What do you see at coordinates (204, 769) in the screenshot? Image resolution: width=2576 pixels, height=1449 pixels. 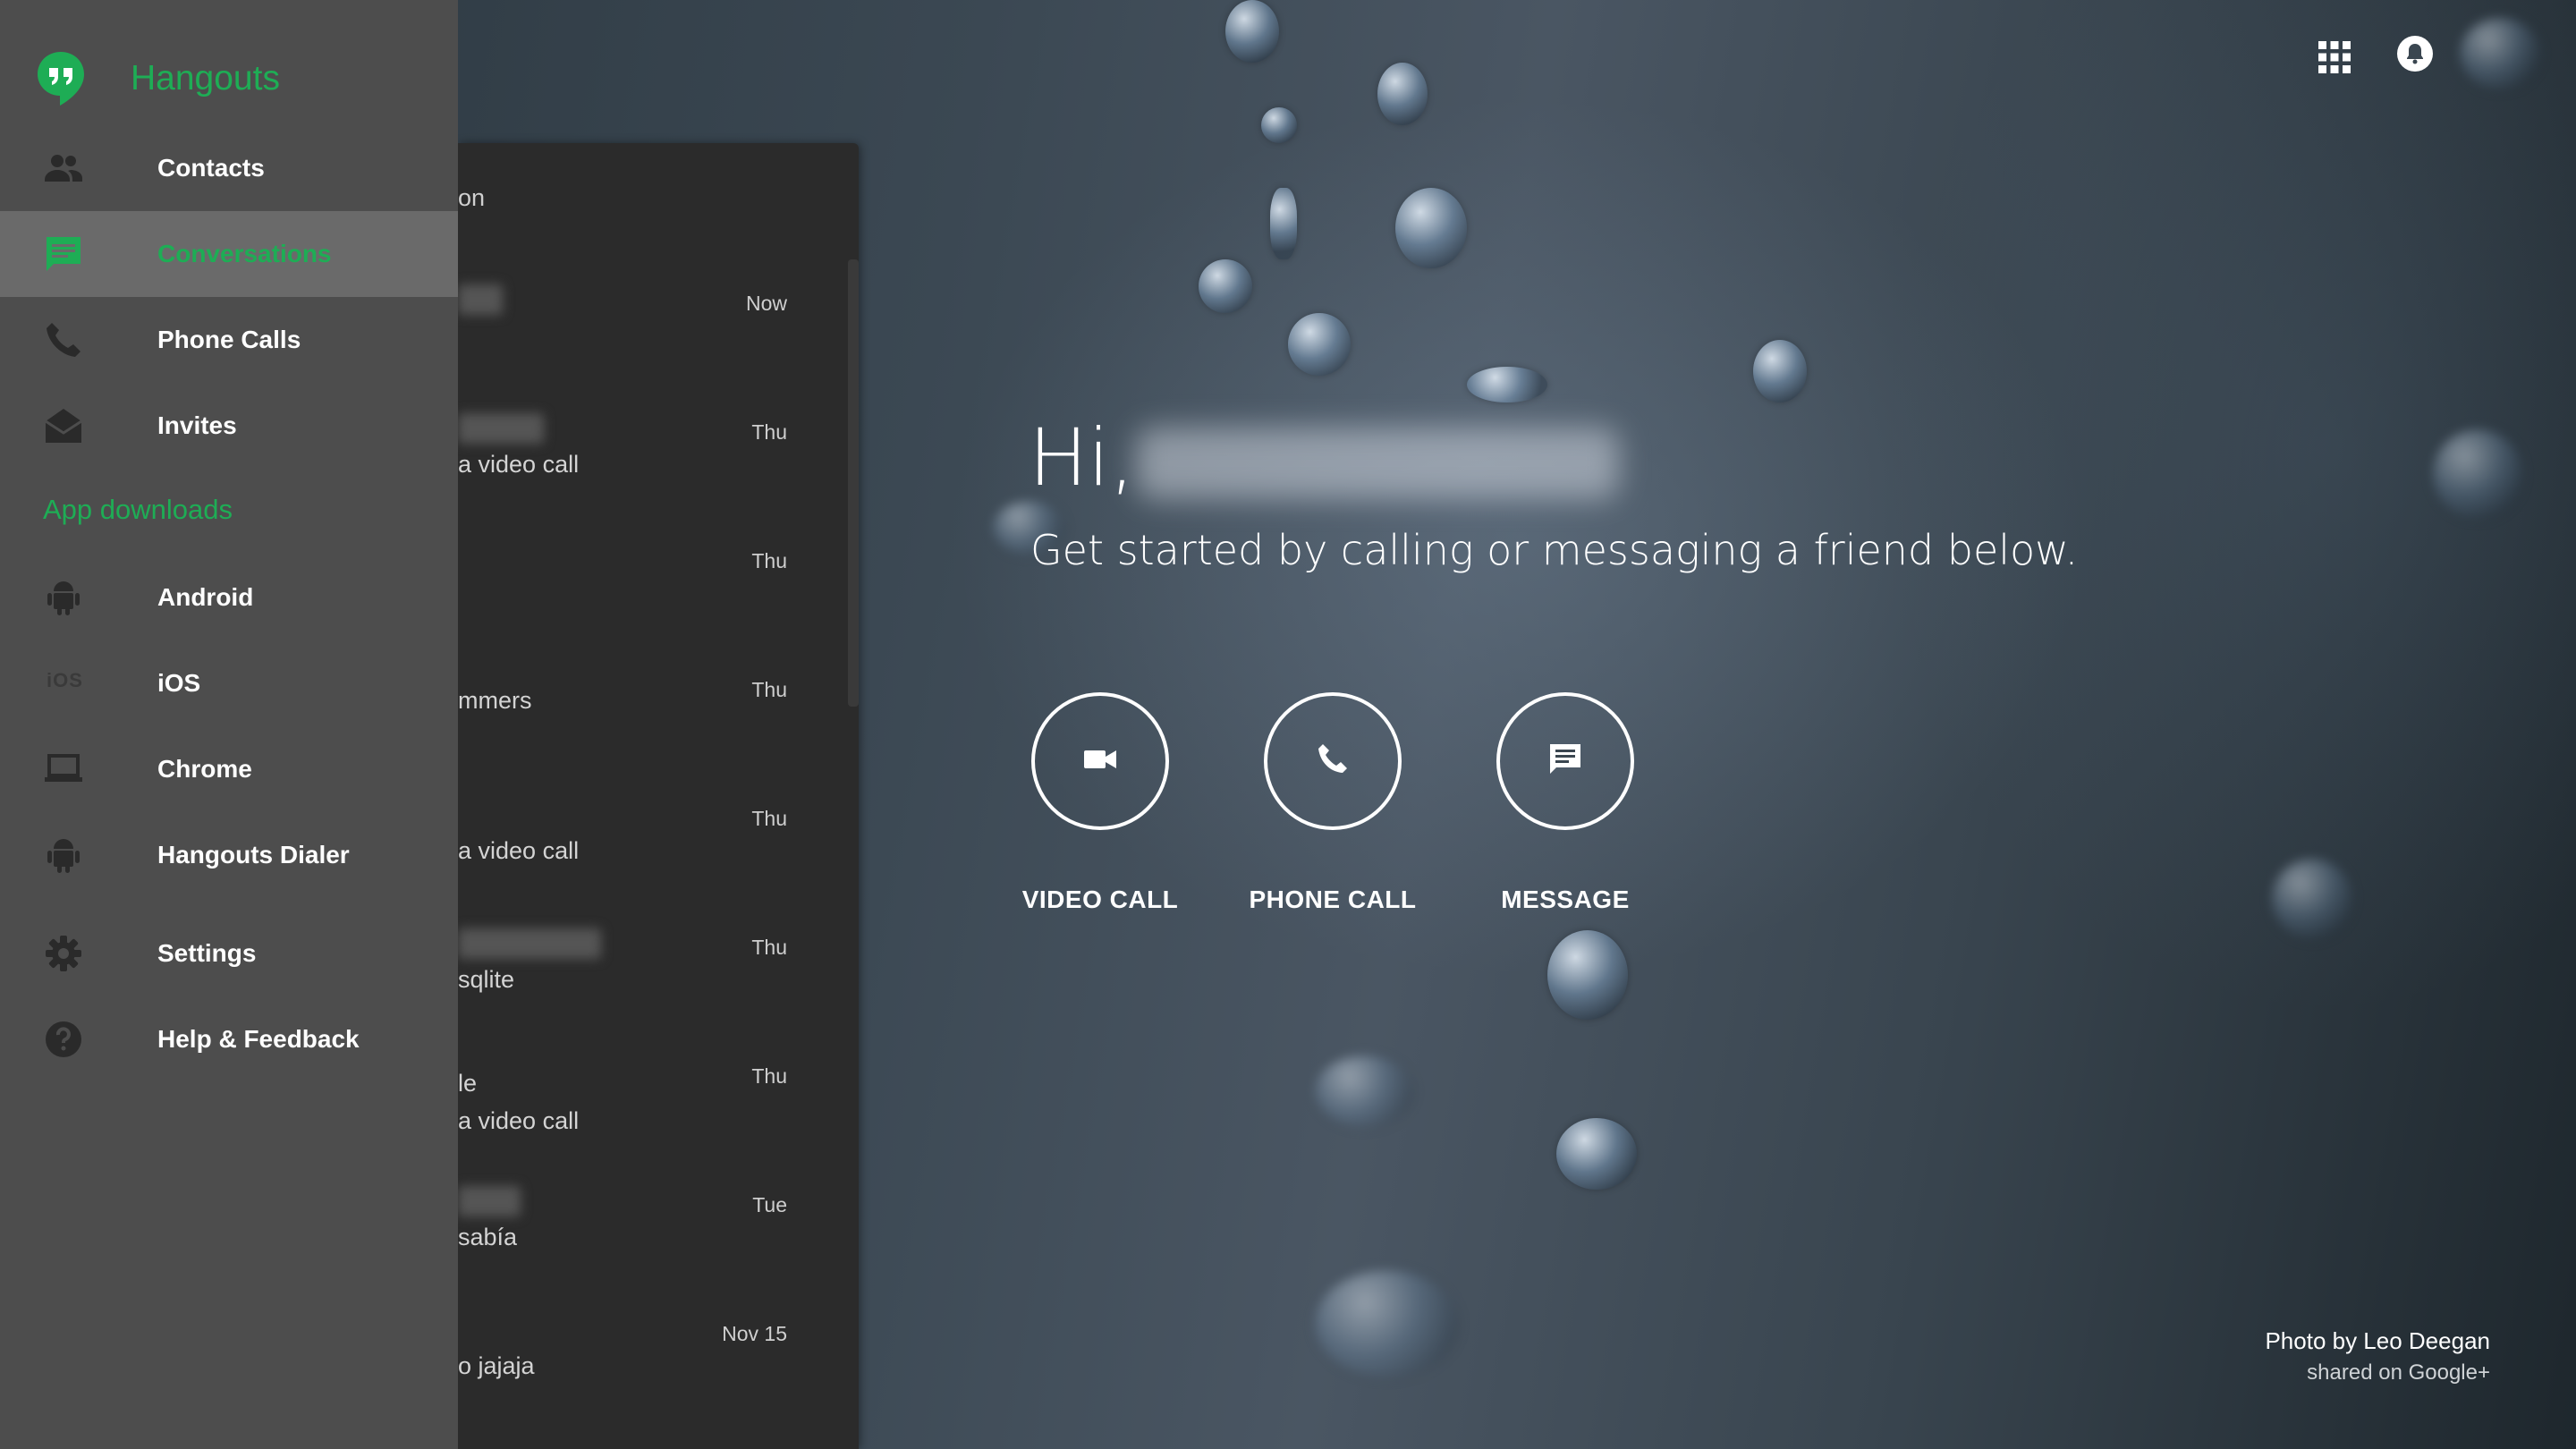 I see `sidebar-item-label: Chrome` at bounding box center [204, 769].